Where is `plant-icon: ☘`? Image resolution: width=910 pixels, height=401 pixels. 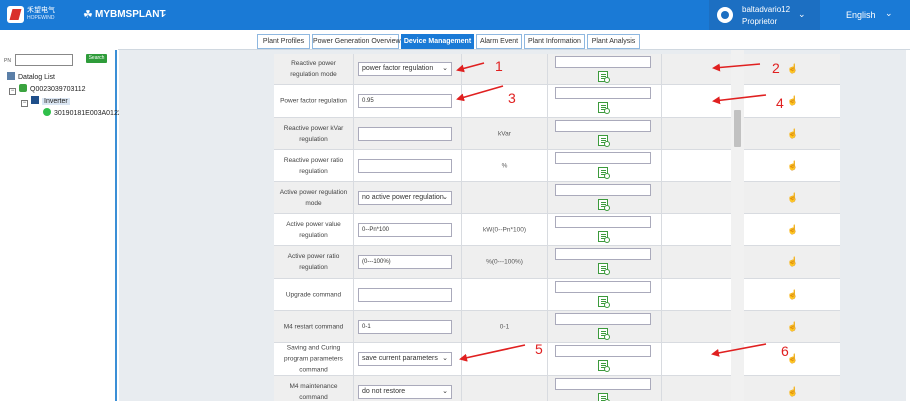 plant-icon: ☘ is located at coordinates (88, 15).